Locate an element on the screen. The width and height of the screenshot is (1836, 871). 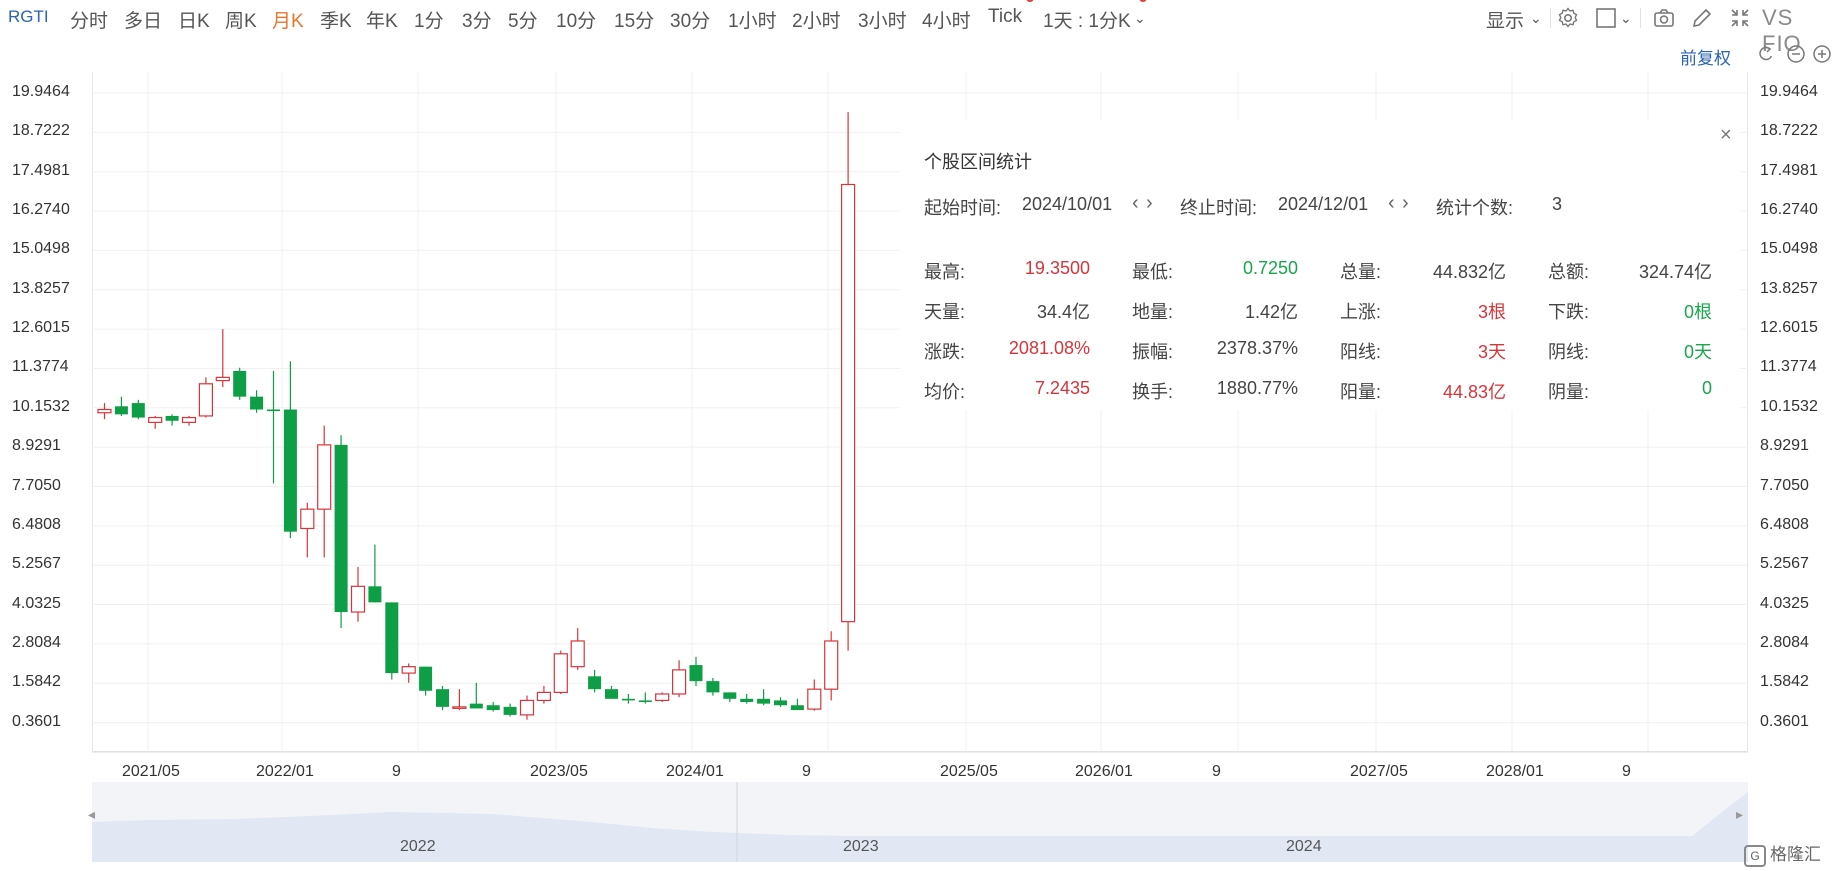
stat-label: 地量: is located at coordinates (1153, 312).